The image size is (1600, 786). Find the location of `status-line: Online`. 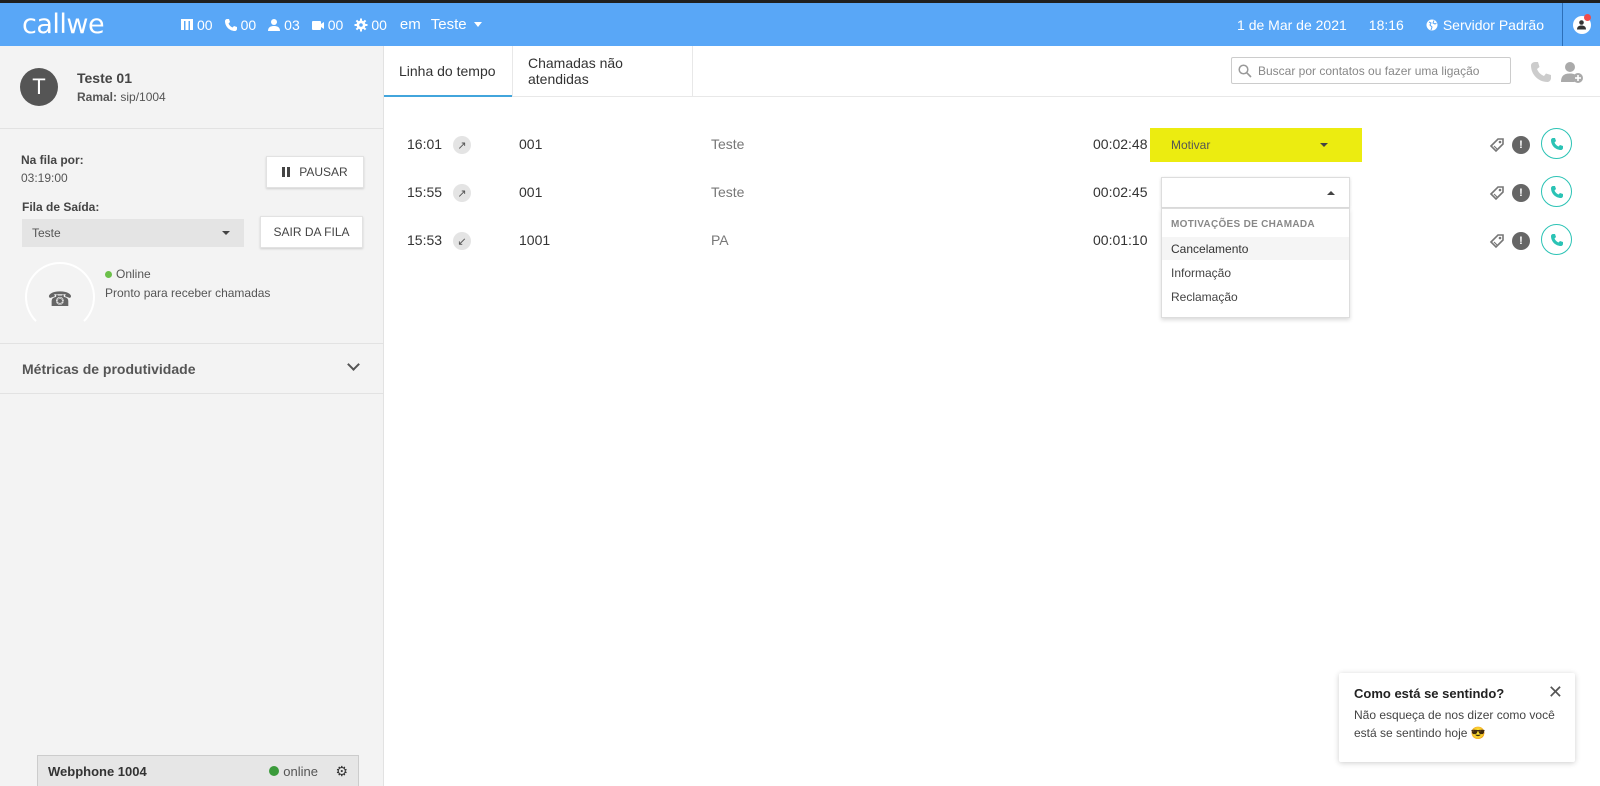

status-line: Online is located at coordinates (128, 274).